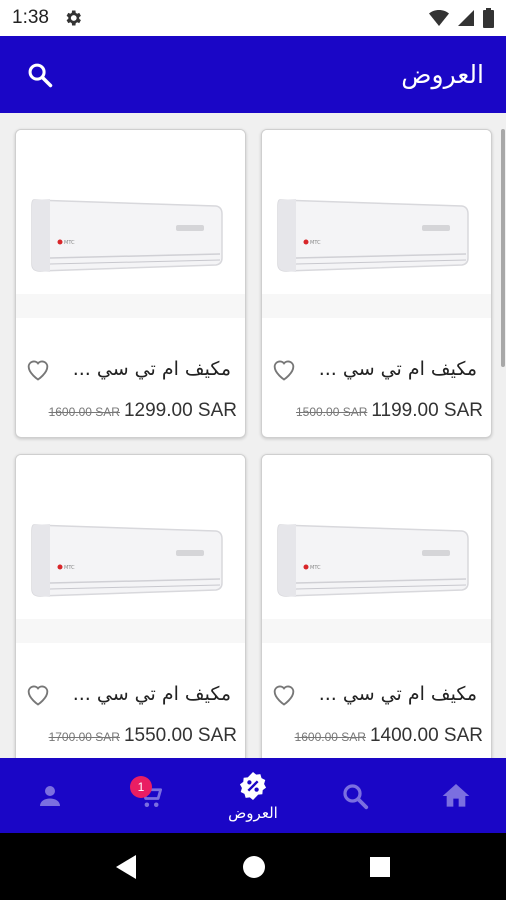  Describe the element at coordinates (180, 735) in the screenshot. I see `price: 1550.00 SAR` at that location.